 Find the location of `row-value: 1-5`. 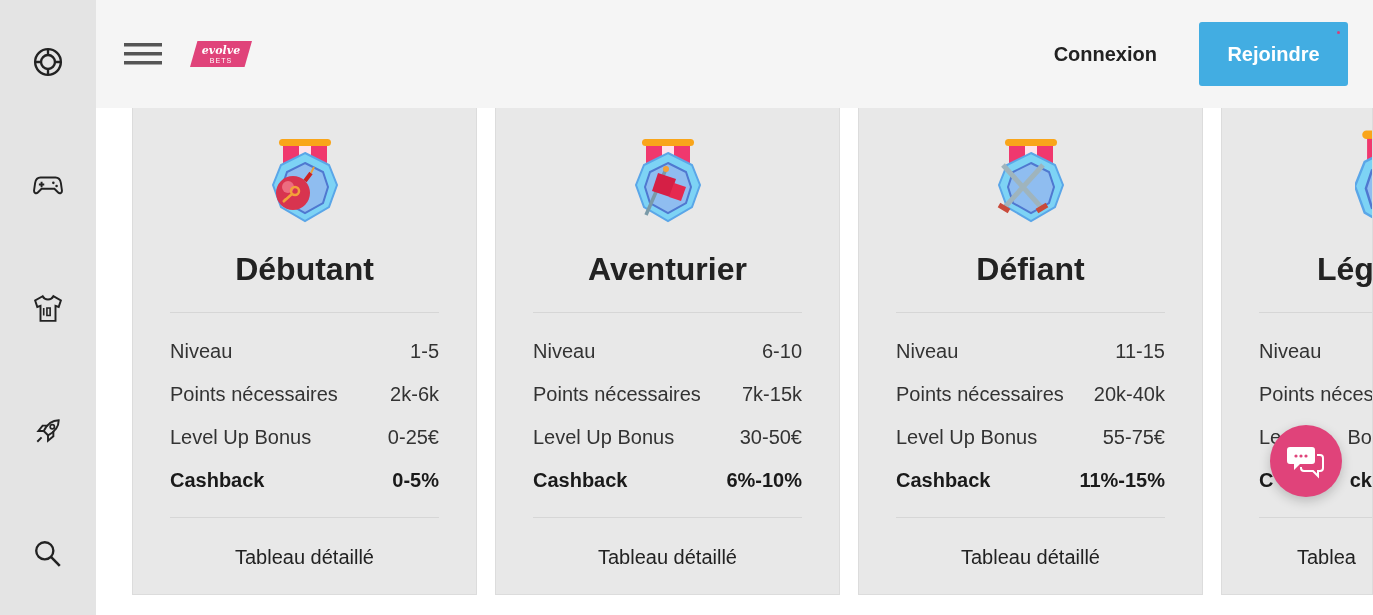

row-value: 1-5 is located at coordinates (424, 351).